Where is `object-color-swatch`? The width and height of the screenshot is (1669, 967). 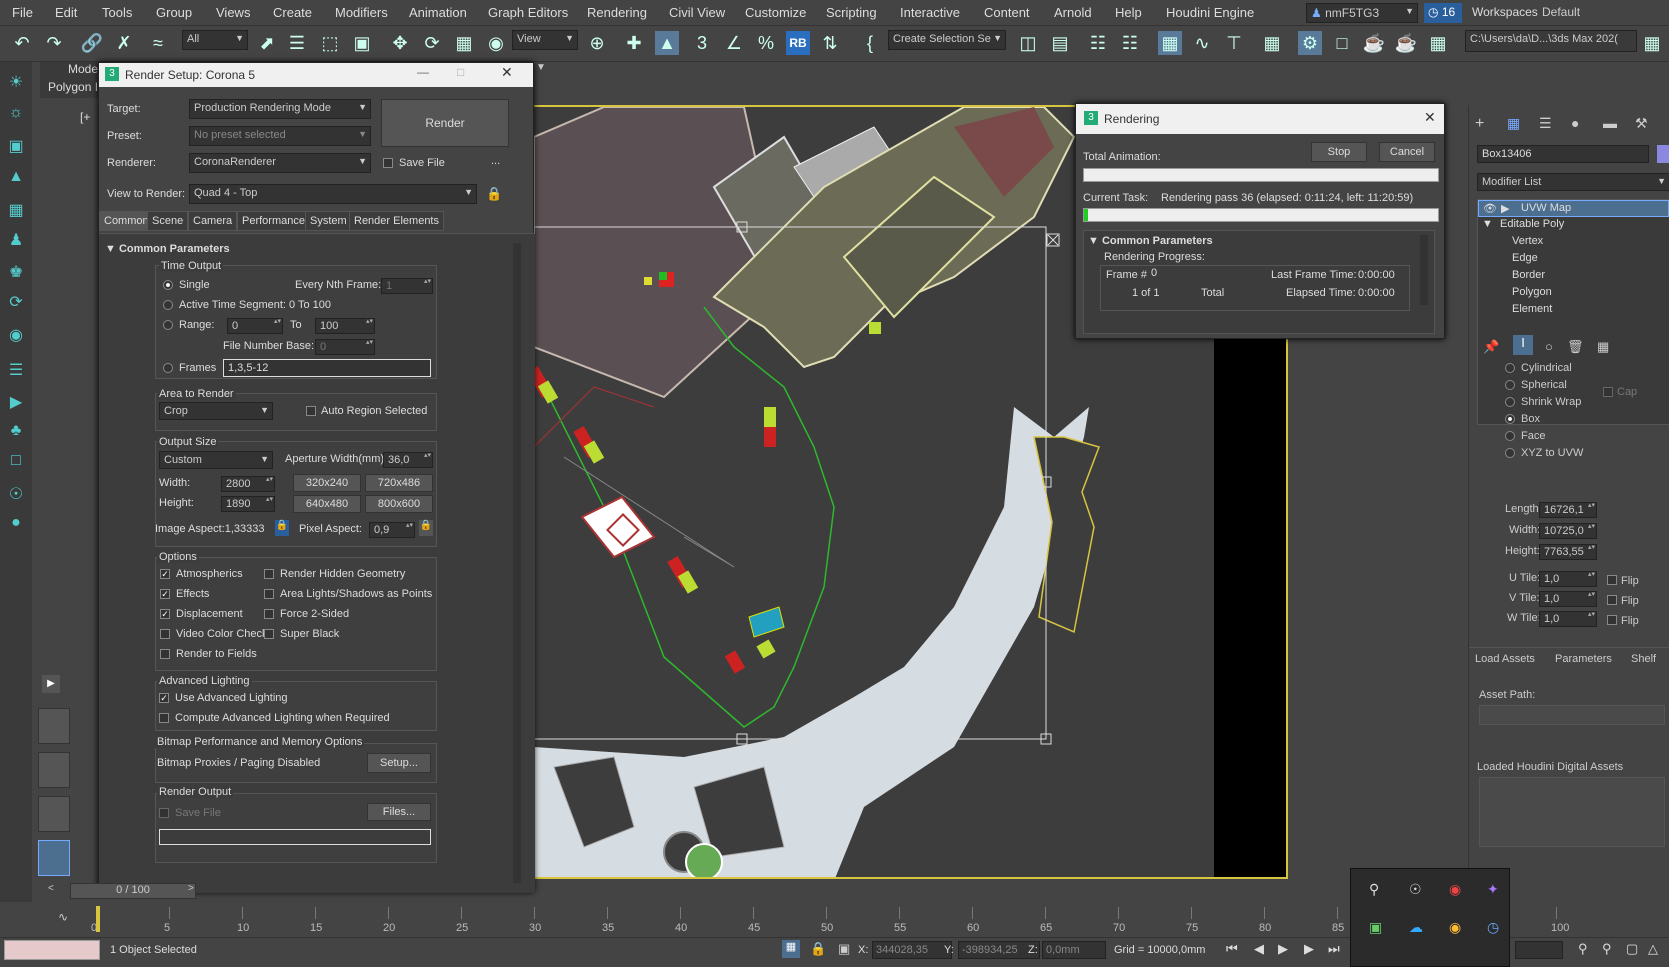 object-color-swatch is located at coordinates (1663, 154).